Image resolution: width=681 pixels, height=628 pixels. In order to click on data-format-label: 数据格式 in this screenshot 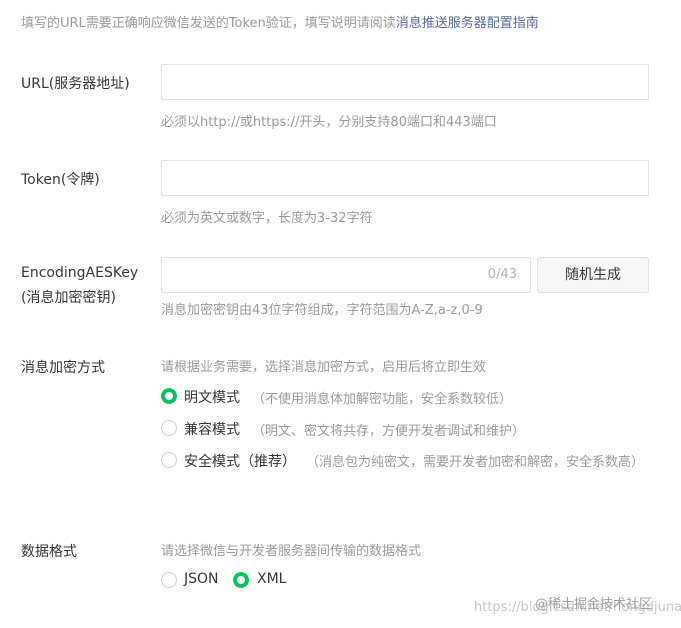, I will do `click(49, 552)`.